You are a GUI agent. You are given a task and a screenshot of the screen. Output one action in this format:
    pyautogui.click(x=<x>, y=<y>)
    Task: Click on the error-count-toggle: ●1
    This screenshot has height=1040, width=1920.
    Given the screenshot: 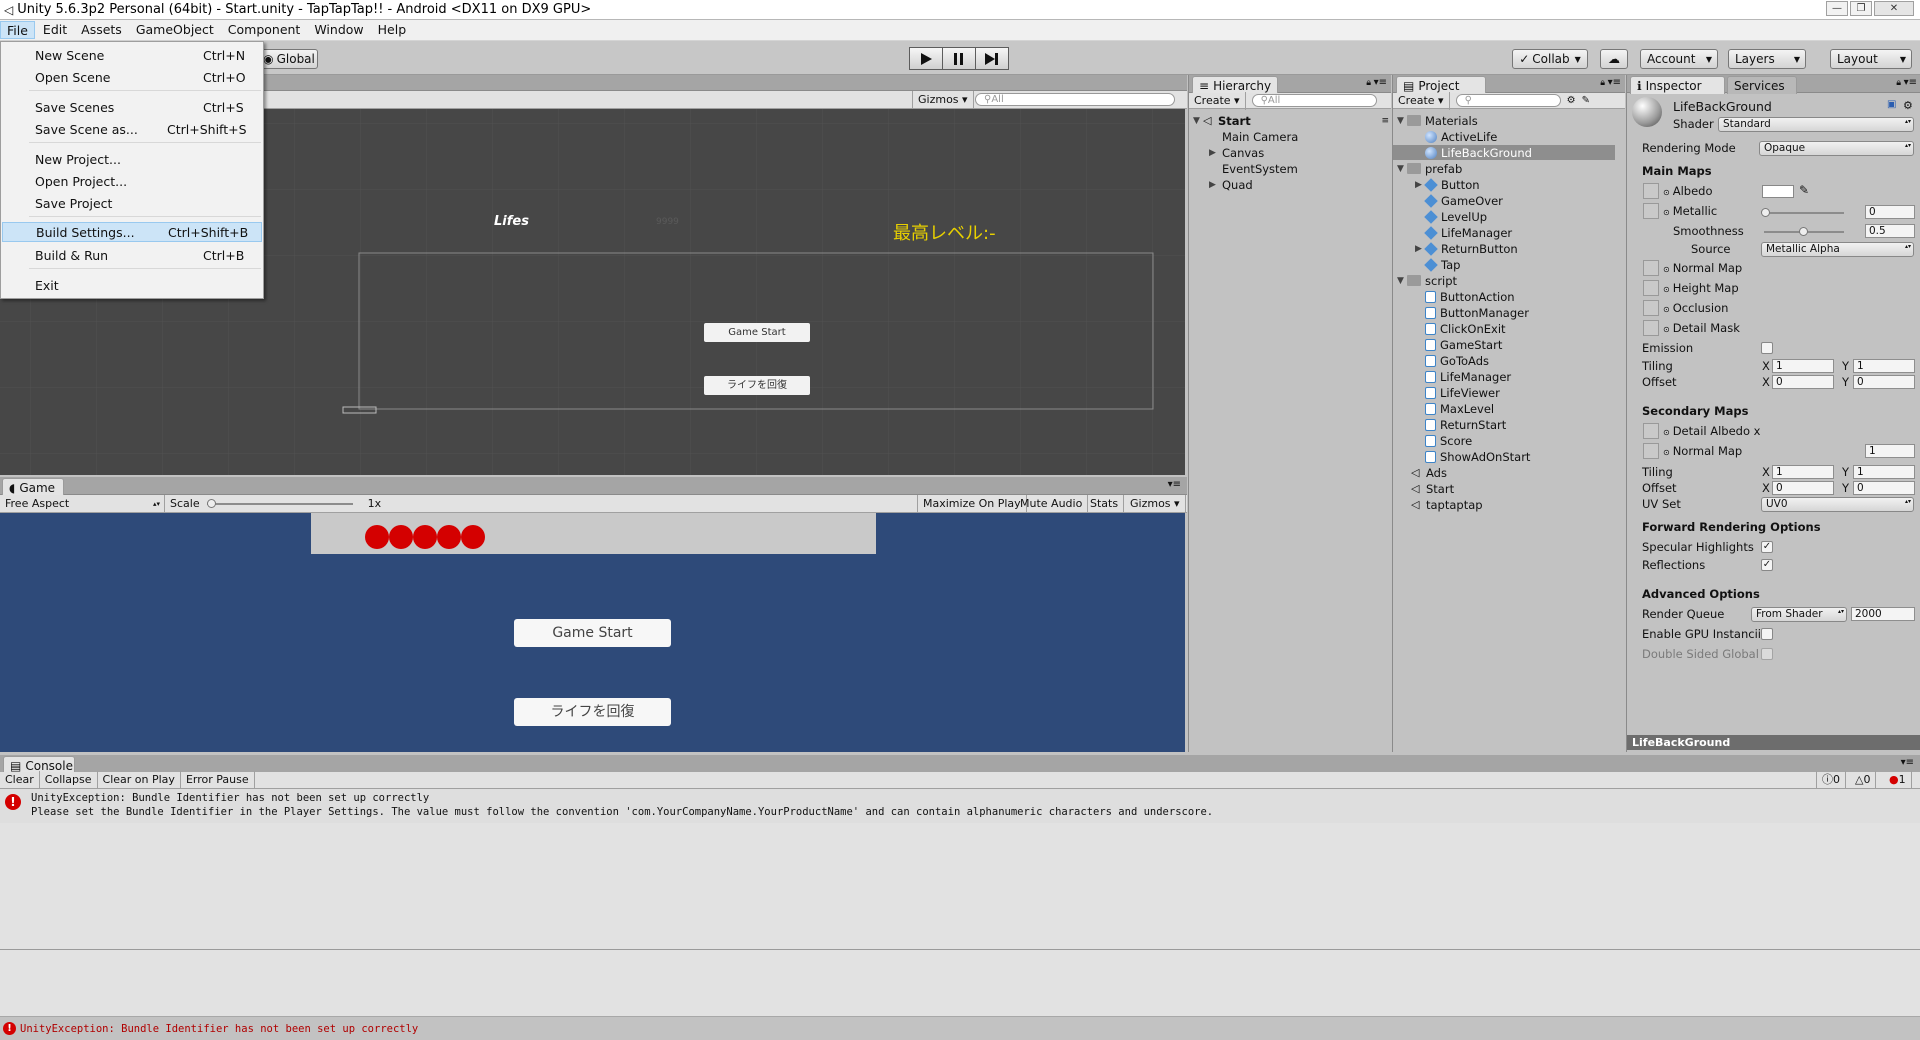 What is the action you would take?
    pyautogui.click(x=1898, y=780)
    